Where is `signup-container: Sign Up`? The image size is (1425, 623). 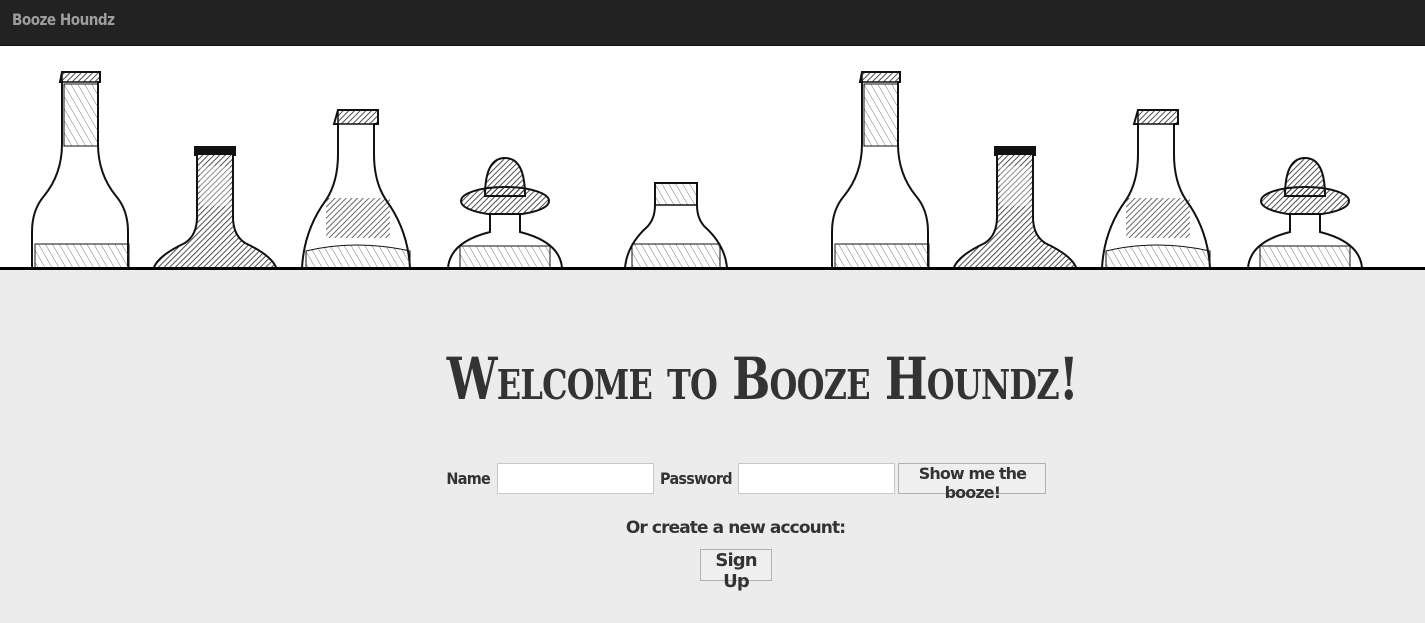
signup-container: Sign Up is located at coordinates (736, 570).